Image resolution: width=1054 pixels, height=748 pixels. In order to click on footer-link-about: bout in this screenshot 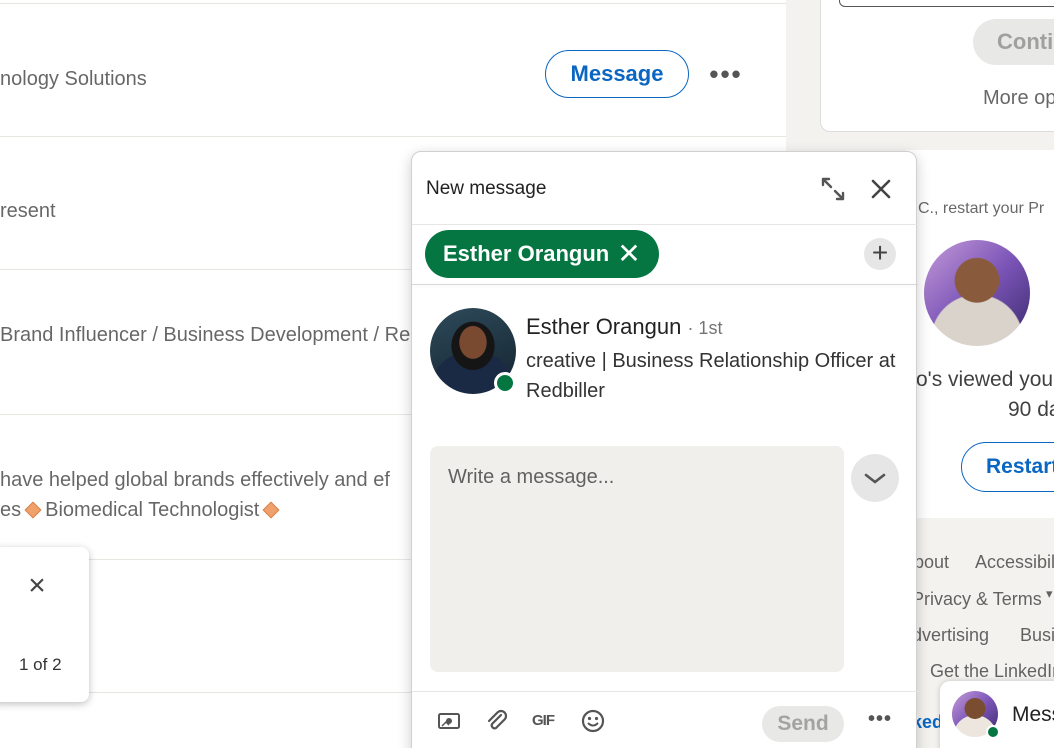, I will do `click(931, 562)`.